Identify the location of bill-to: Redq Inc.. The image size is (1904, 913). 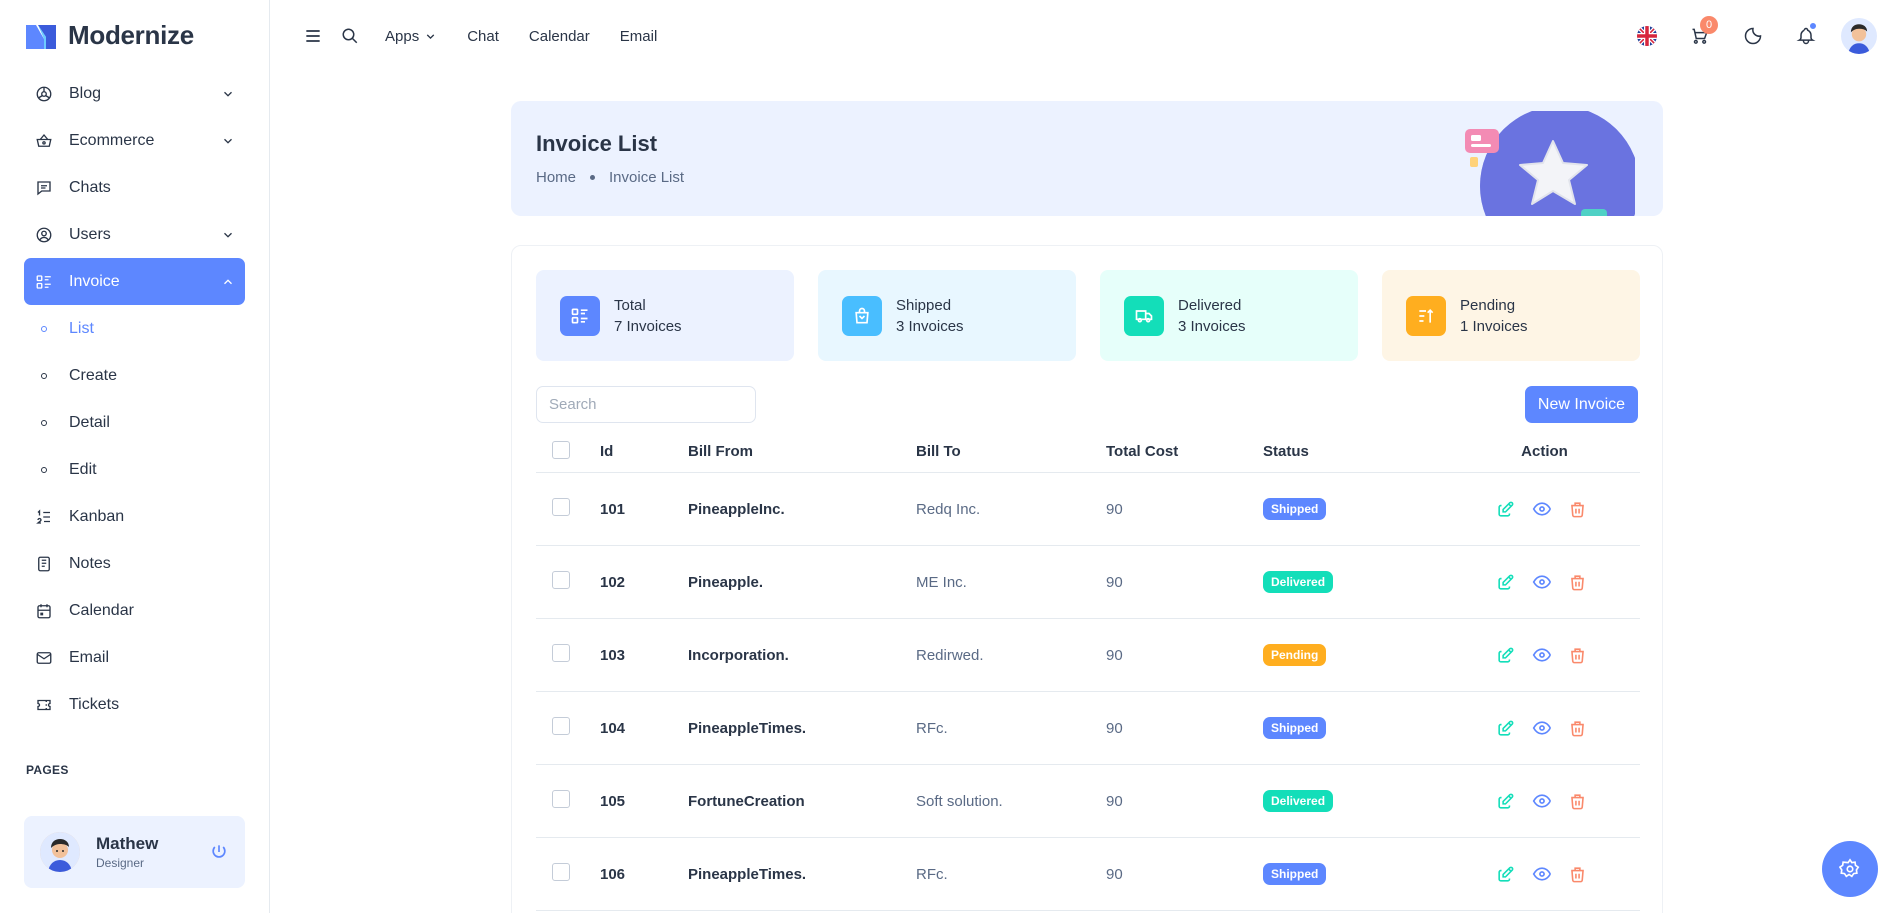
(948, 509).